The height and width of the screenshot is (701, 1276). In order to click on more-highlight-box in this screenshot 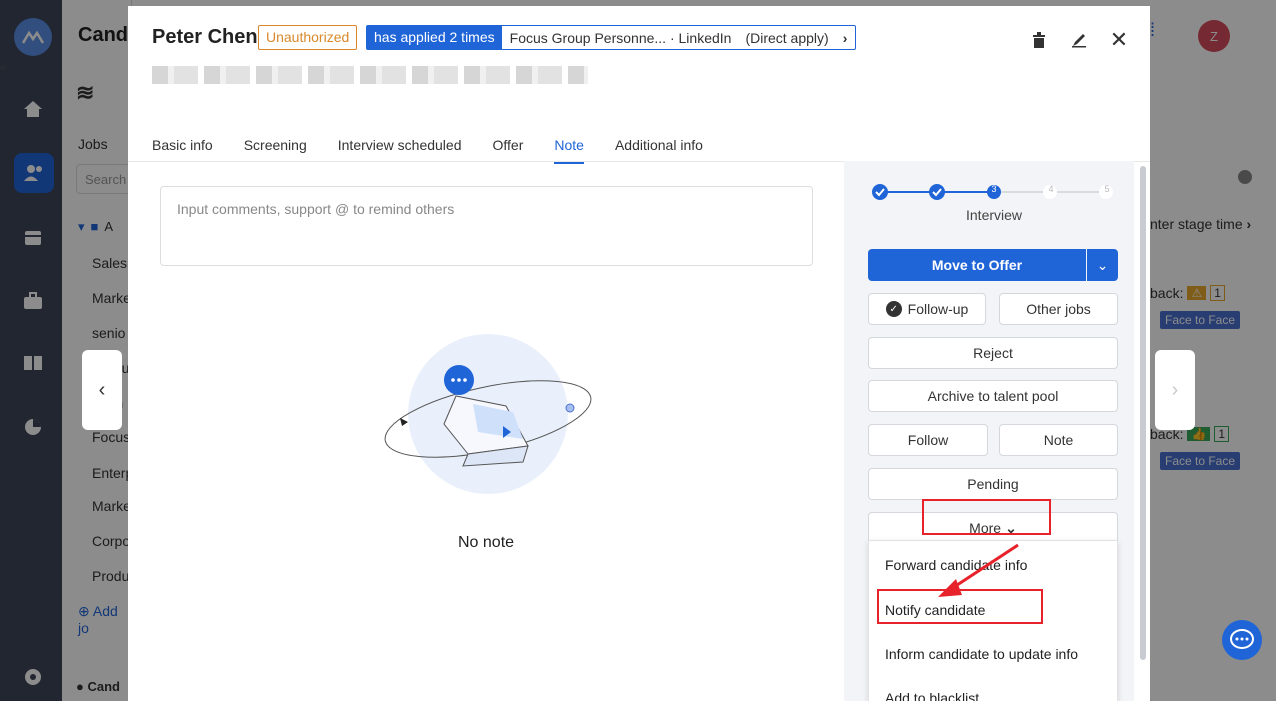, I will do `click(986, 517)`.